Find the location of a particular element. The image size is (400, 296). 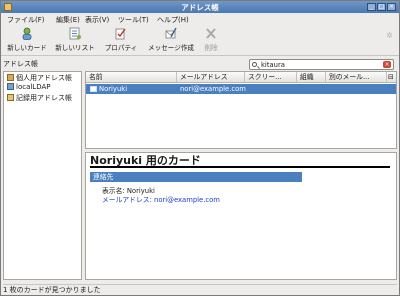

table-row: Noriyuki nori@example.com is located at coordinates (241, 89).